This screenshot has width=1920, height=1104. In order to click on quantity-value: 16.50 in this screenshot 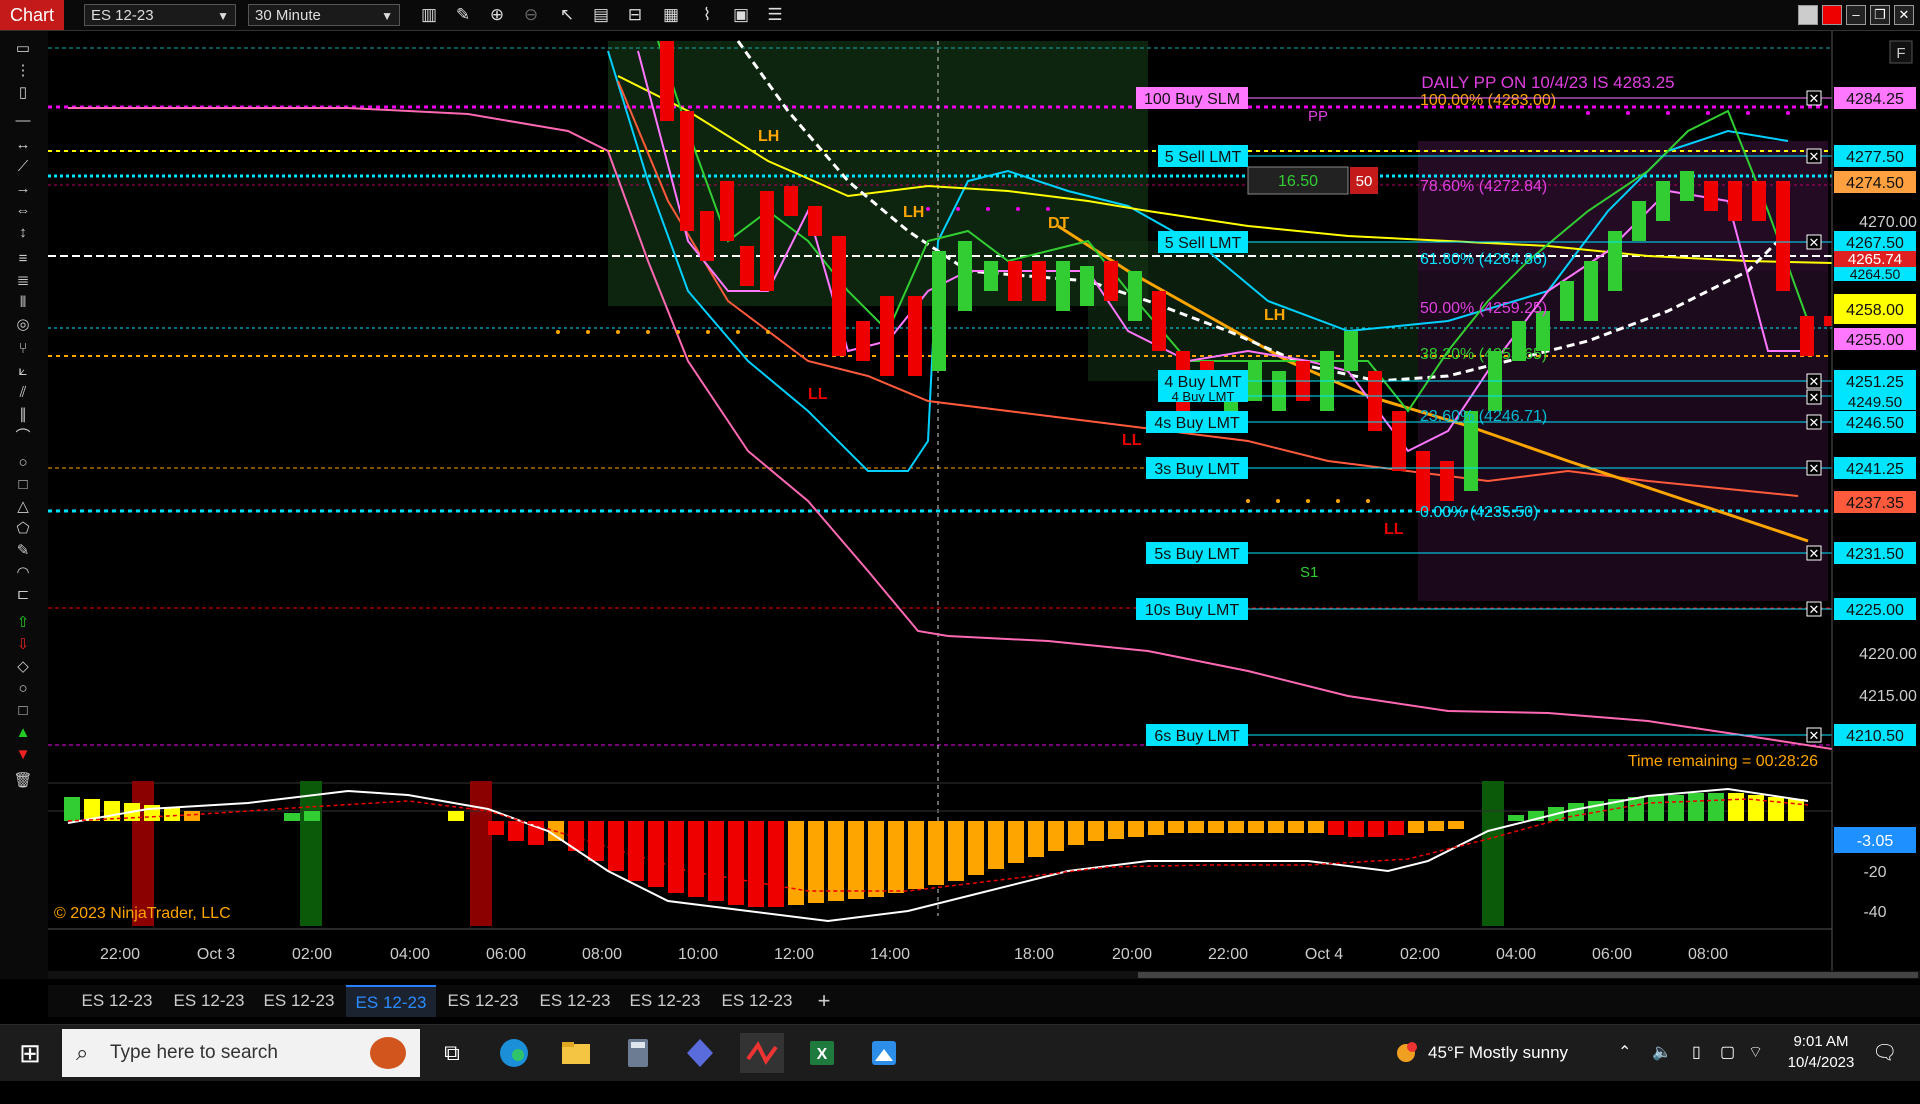, I will do `click(1298, 181)`.